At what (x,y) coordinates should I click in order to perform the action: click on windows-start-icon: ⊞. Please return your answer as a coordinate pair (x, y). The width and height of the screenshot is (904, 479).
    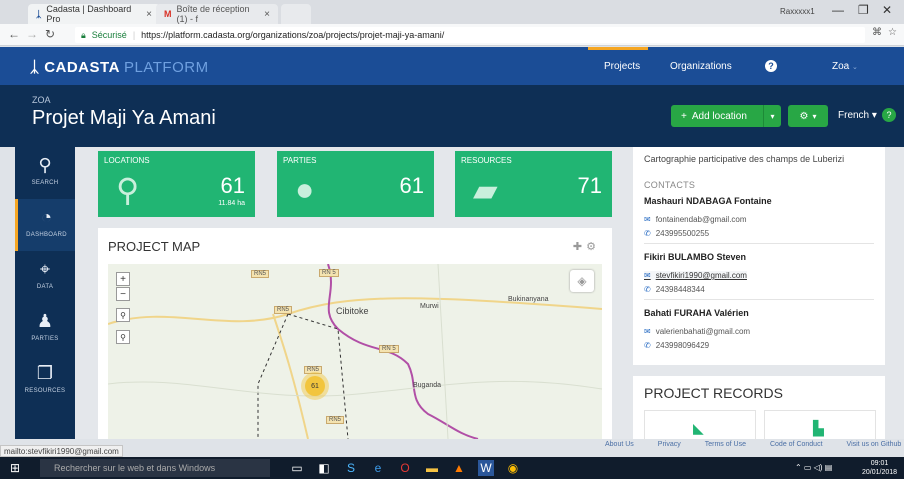
    Looking at the image, I should click on (15, 468).